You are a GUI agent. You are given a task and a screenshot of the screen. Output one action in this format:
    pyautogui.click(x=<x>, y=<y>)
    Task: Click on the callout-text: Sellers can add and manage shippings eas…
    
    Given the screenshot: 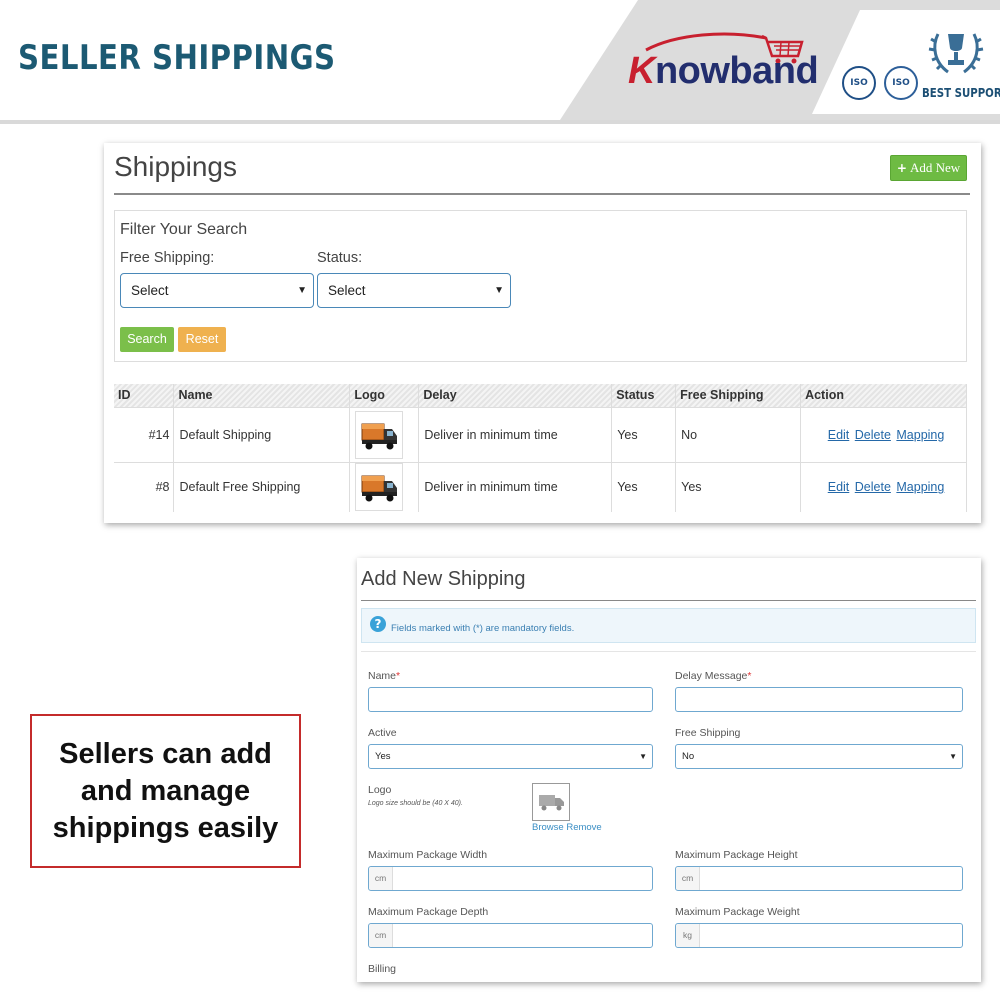 What is the action you would take?
    pyautogui.click(x=165, y=791)
    